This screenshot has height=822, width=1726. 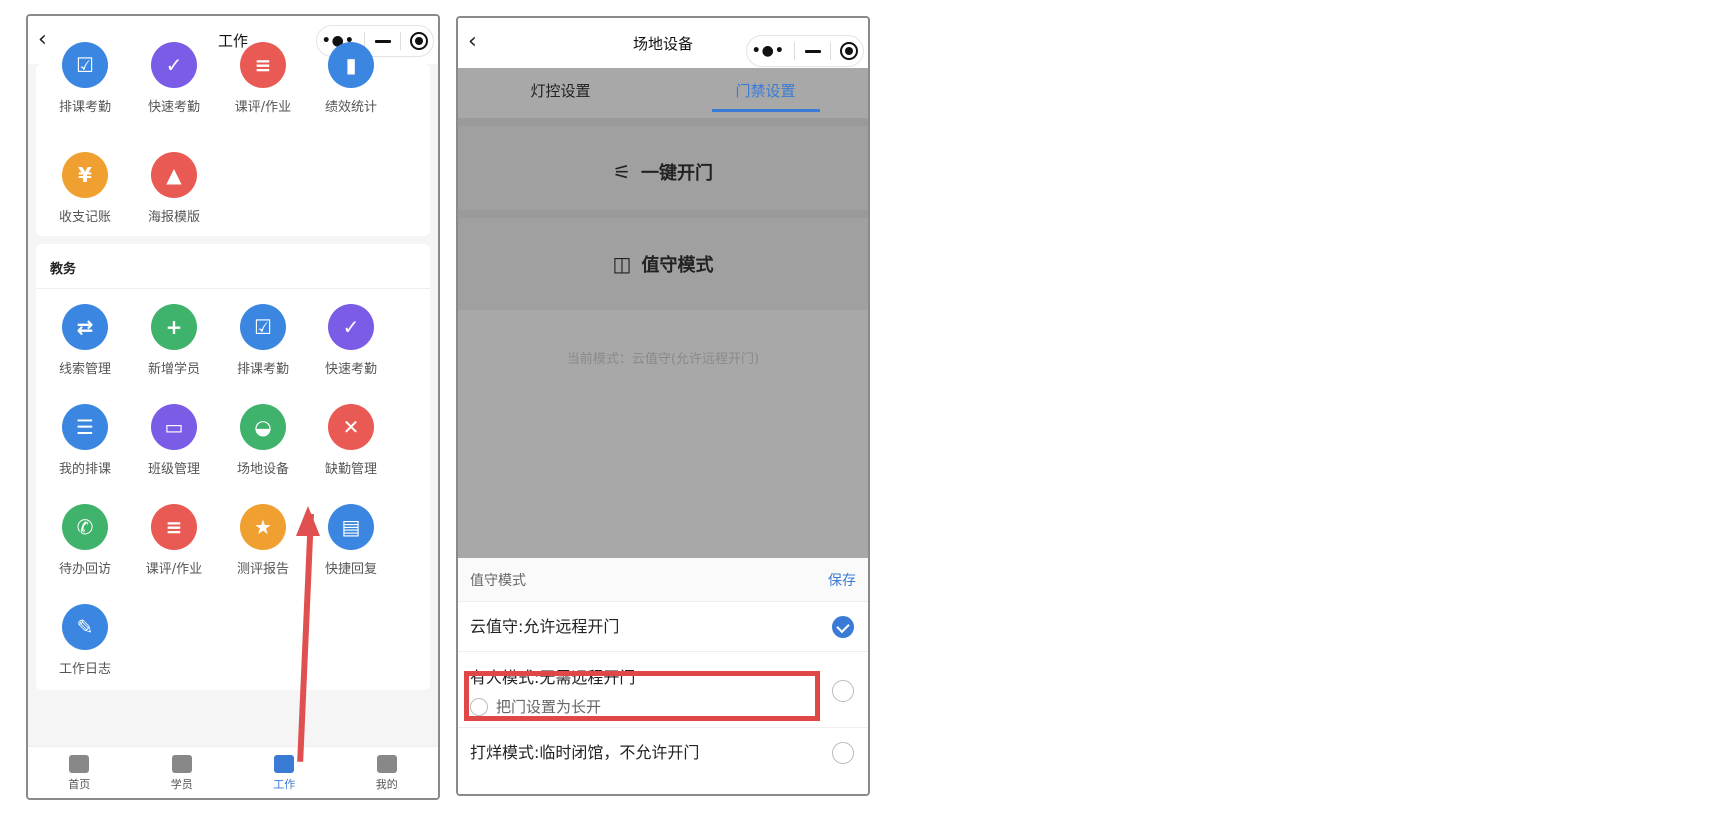 I want to click on mini-program-capsule: •●•, so click(x=805, y=51).